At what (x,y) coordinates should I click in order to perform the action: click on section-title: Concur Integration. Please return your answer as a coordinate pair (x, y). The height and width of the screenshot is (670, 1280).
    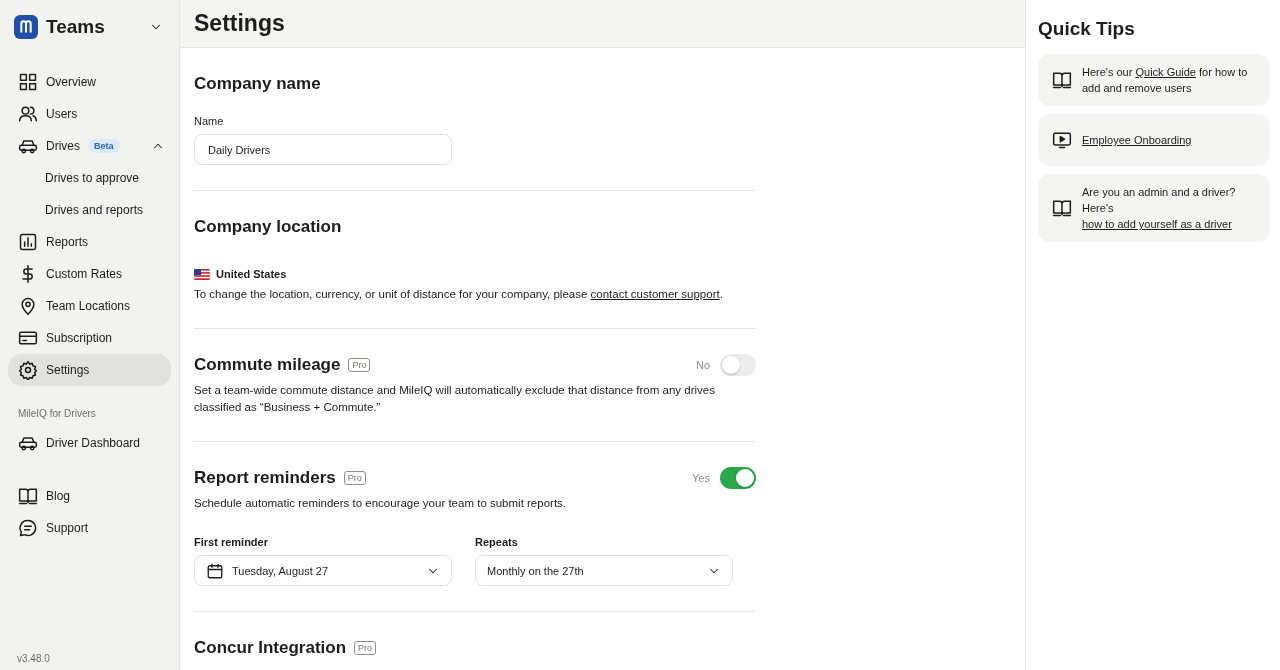
    Looking at the image, I should click on (270, 648).